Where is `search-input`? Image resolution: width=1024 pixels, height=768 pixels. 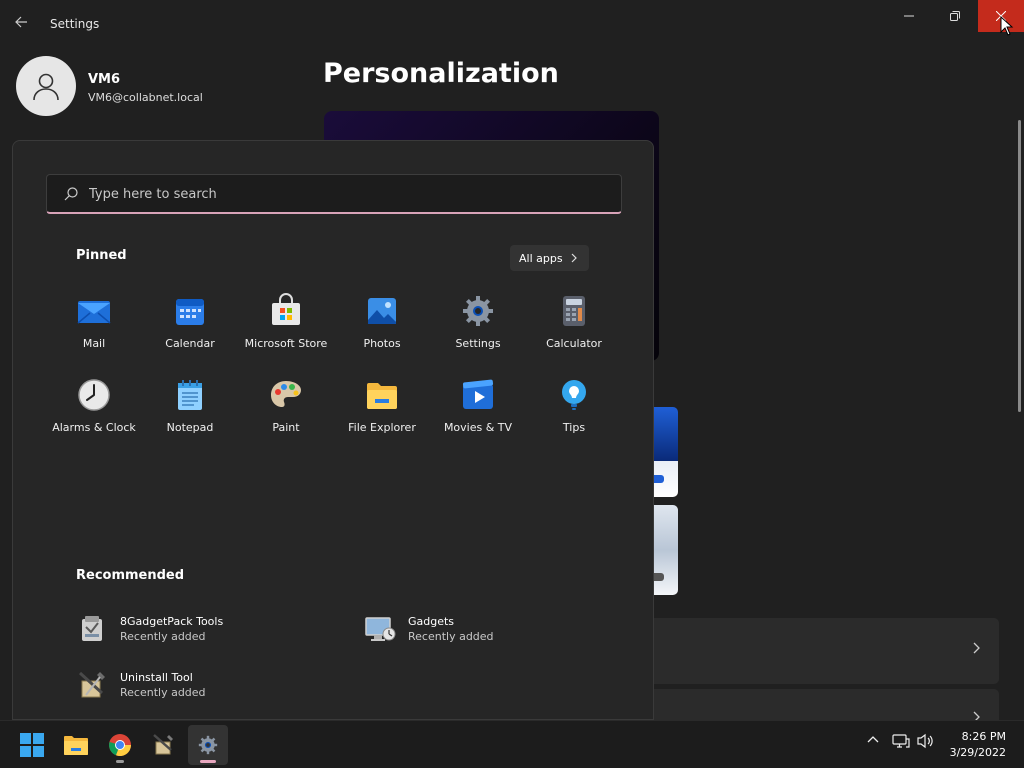 search-input is located at coordinates (349, 194).